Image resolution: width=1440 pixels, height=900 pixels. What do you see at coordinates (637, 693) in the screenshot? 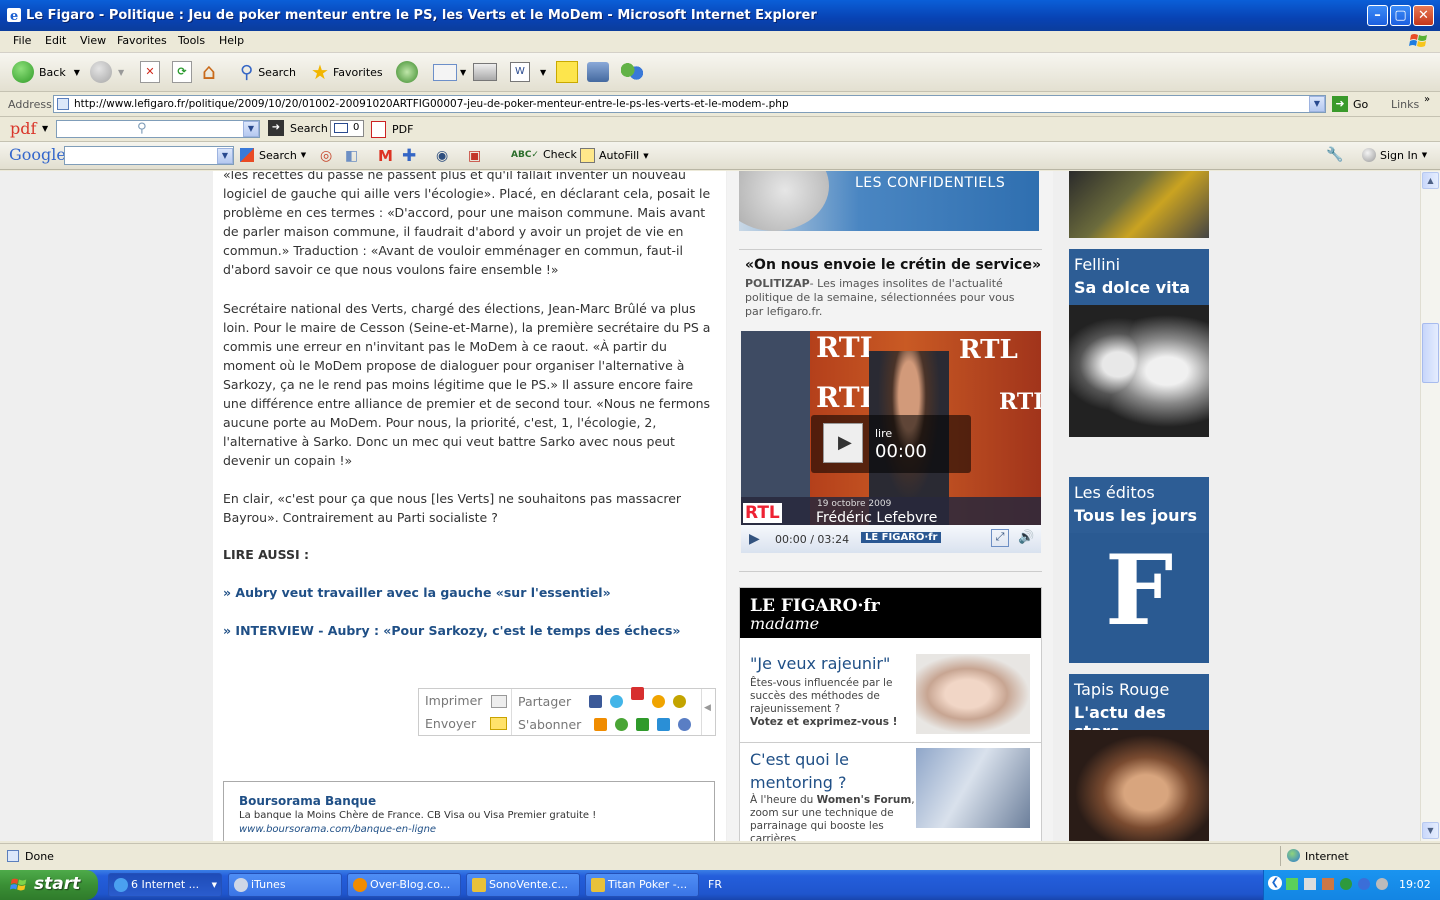
I see `blog-icon` at bounding box center [637, 693].